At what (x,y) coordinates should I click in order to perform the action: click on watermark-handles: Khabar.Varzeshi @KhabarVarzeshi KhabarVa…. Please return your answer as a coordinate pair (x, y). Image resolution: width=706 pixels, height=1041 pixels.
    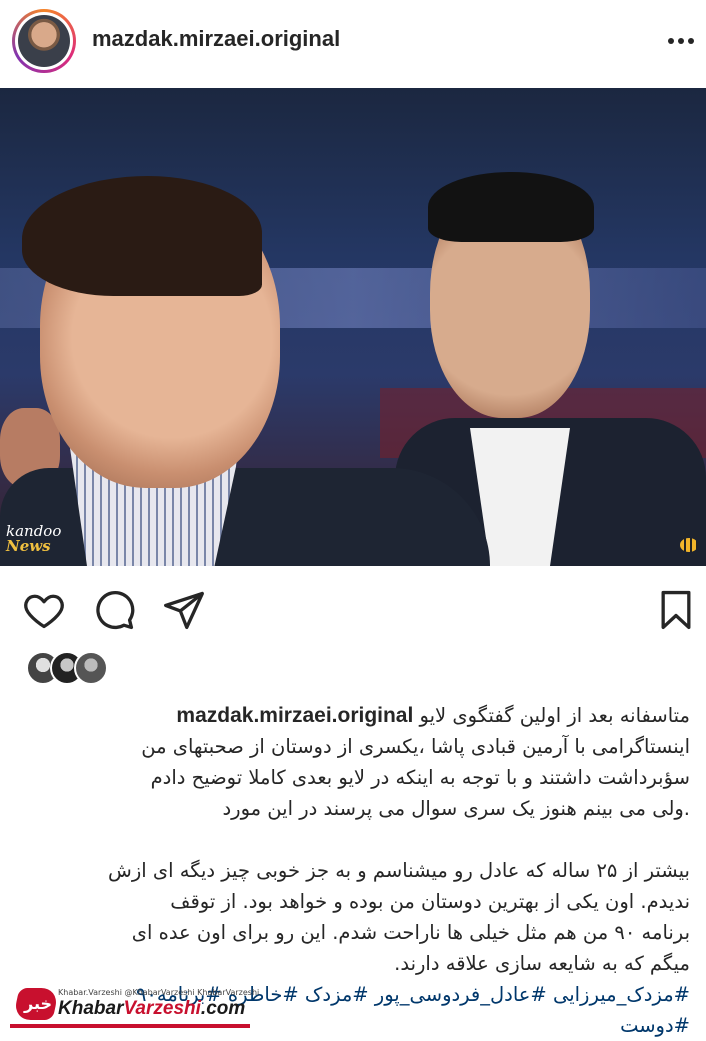
    Looking at the image, I should click on (159, 992).